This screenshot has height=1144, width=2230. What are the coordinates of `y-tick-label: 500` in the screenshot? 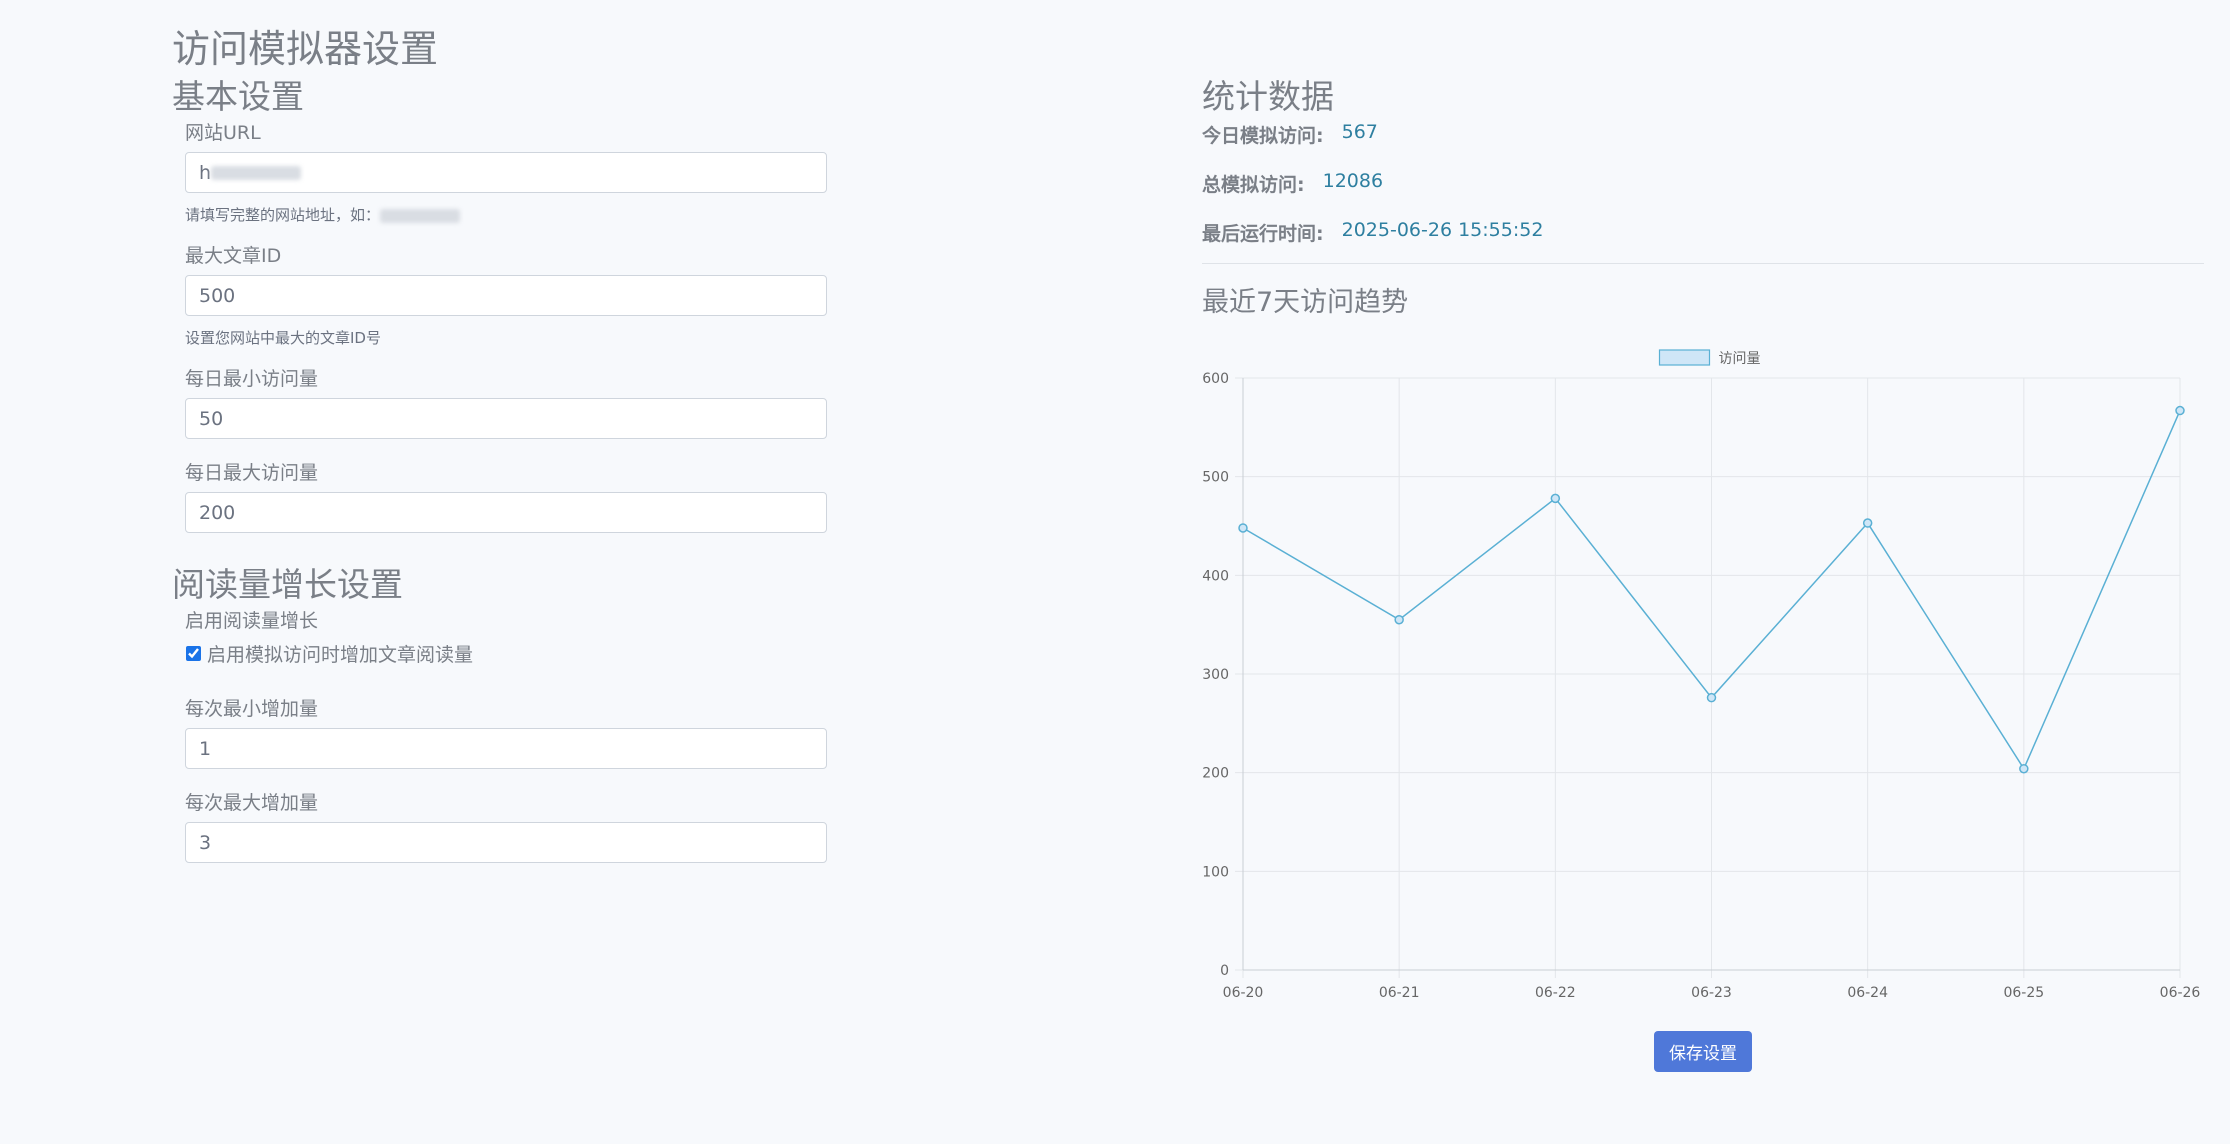 It's located at (1215, 478).